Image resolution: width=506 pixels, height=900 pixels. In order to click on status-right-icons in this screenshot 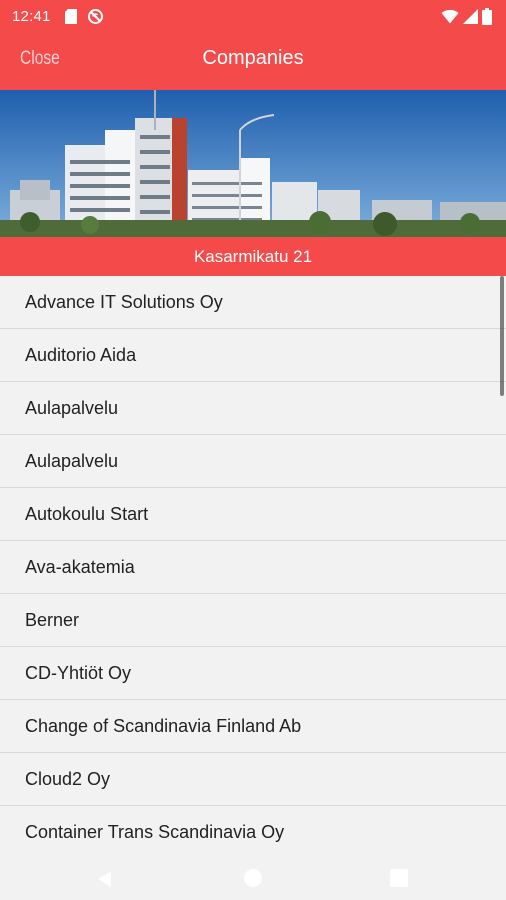, I will do `click(466, 16)`.